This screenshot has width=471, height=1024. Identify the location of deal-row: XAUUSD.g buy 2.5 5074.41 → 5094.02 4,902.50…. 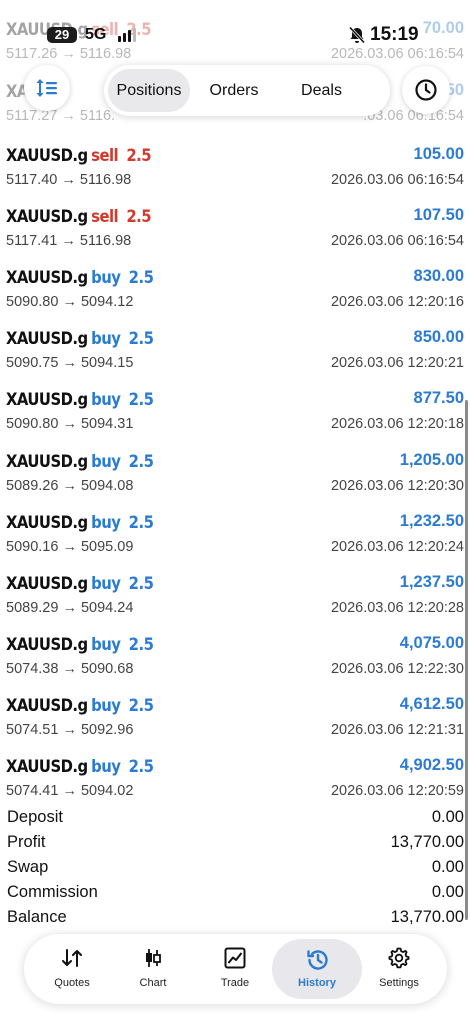
(235, 775).